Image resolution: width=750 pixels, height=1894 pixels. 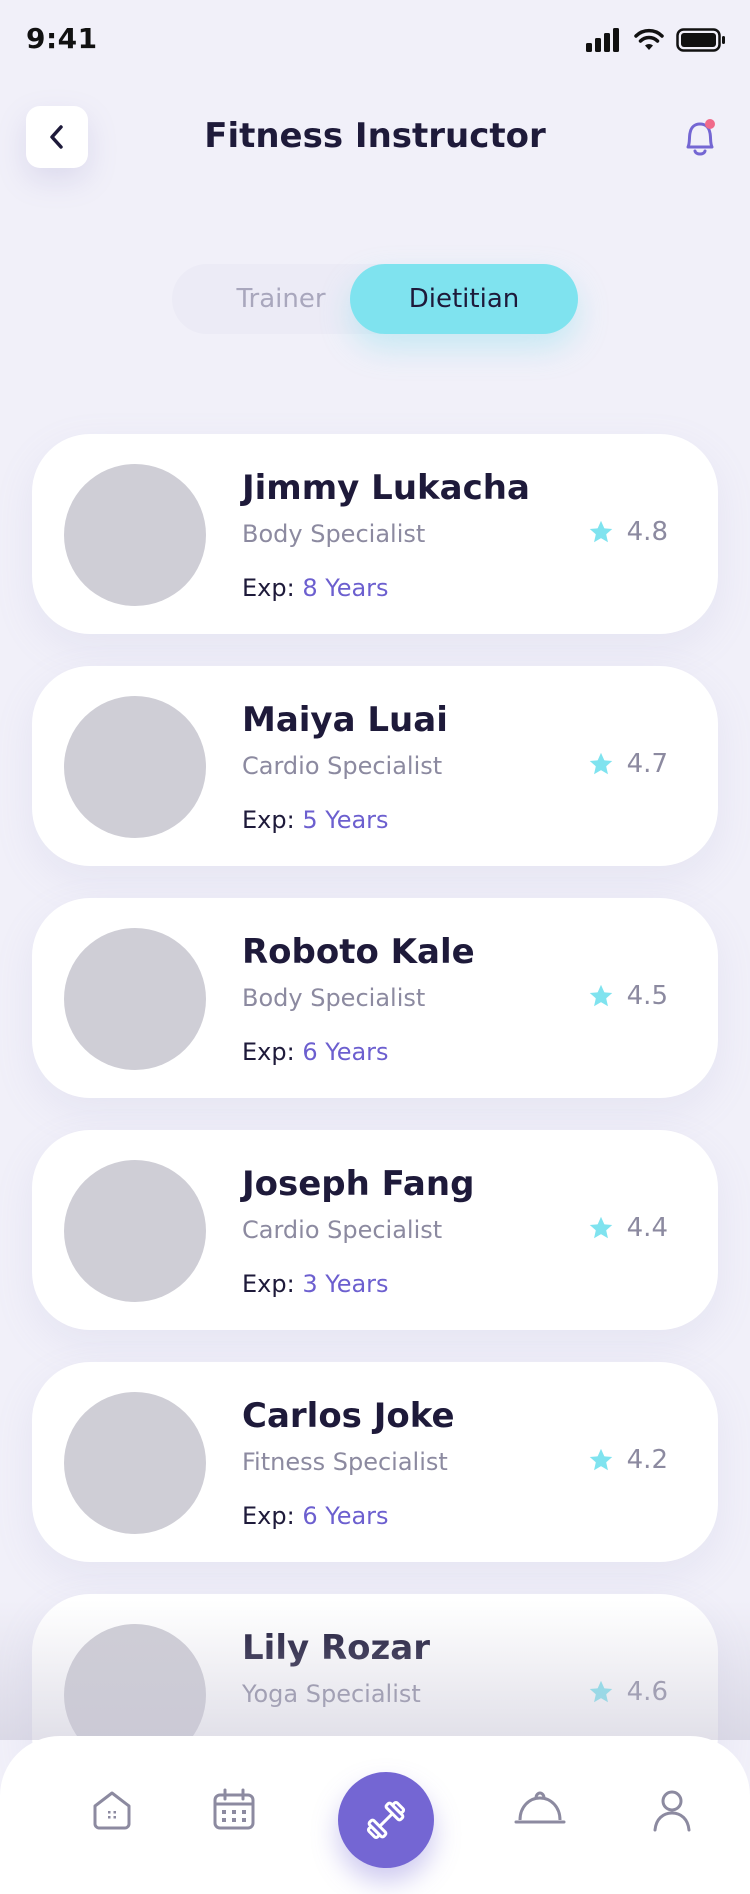 I want to click on rating: 4.4, so click(x=626, y=1228).